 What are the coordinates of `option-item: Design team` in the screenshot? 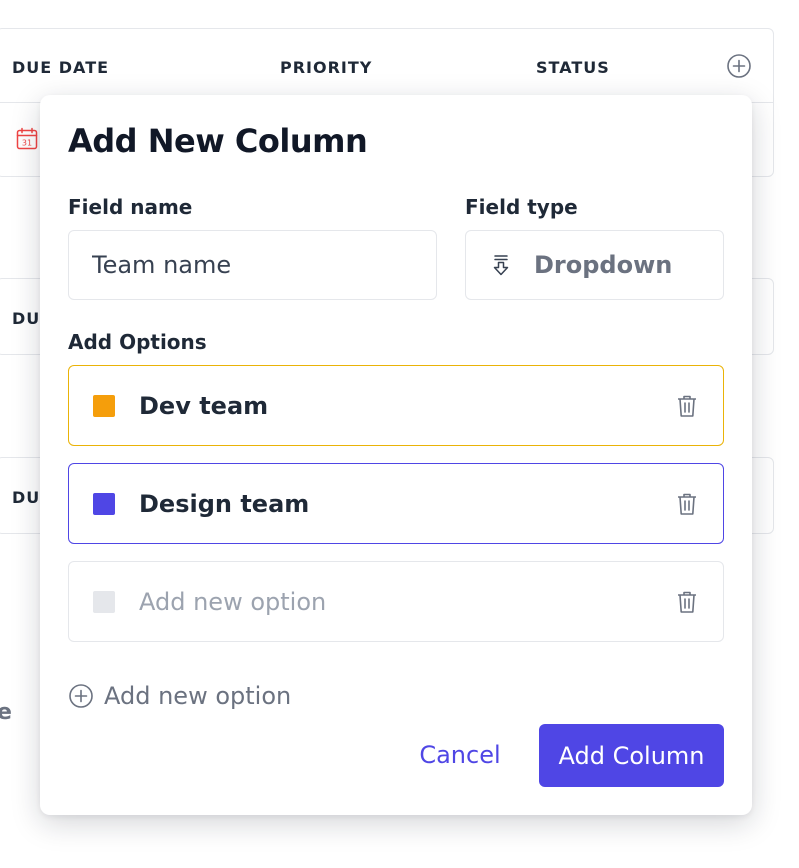 It's located at (396, 503).